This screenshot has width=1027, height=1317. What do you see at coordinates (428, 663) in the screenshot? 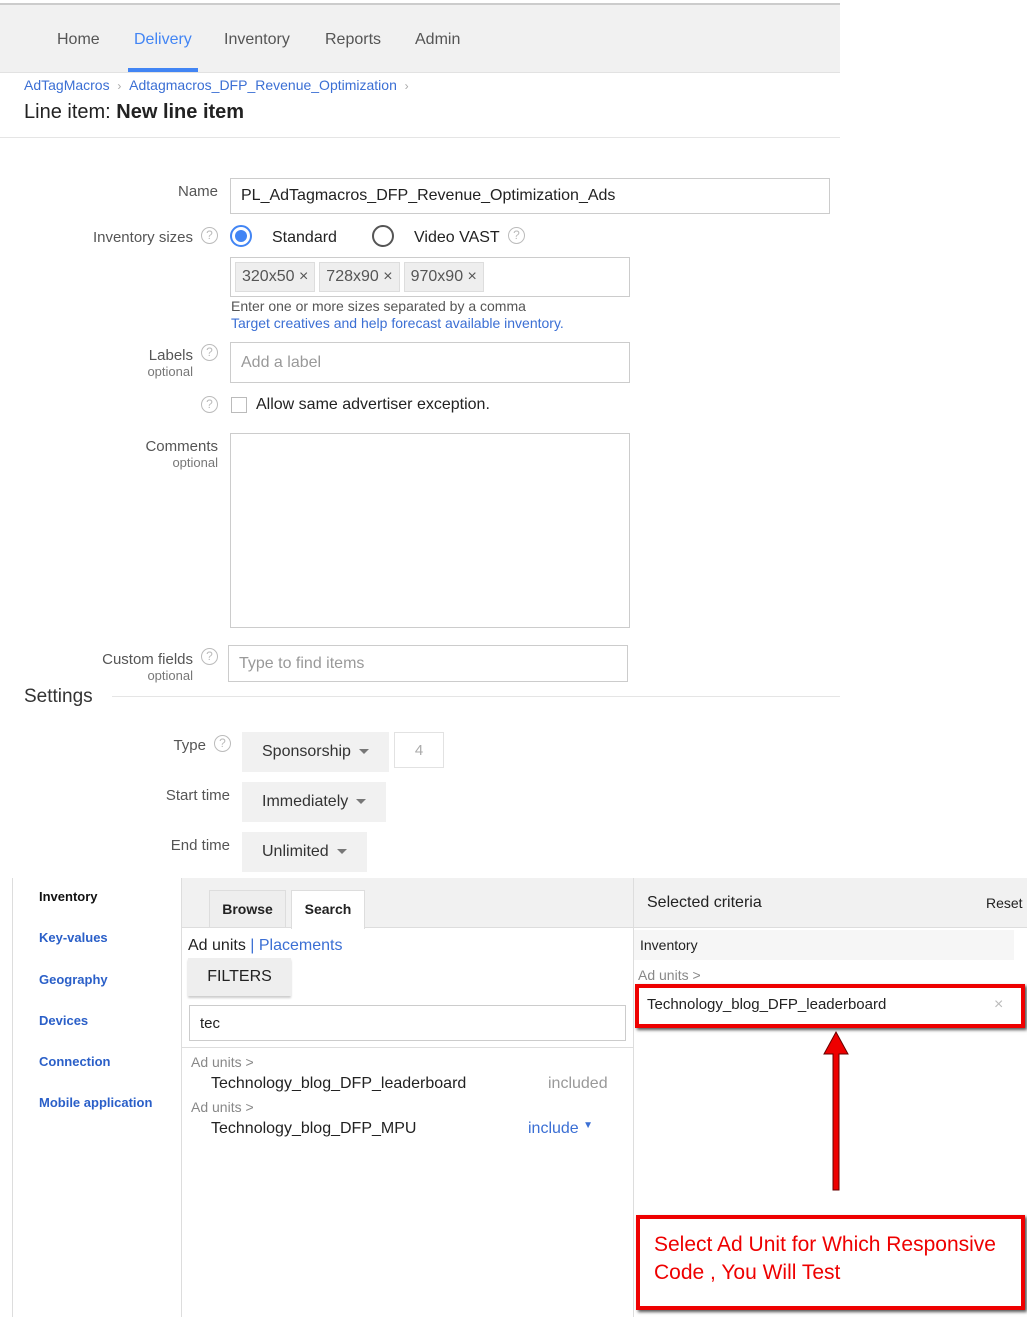
I see `custom-fields-input: Type to find items` at bounding box center [428, 663].